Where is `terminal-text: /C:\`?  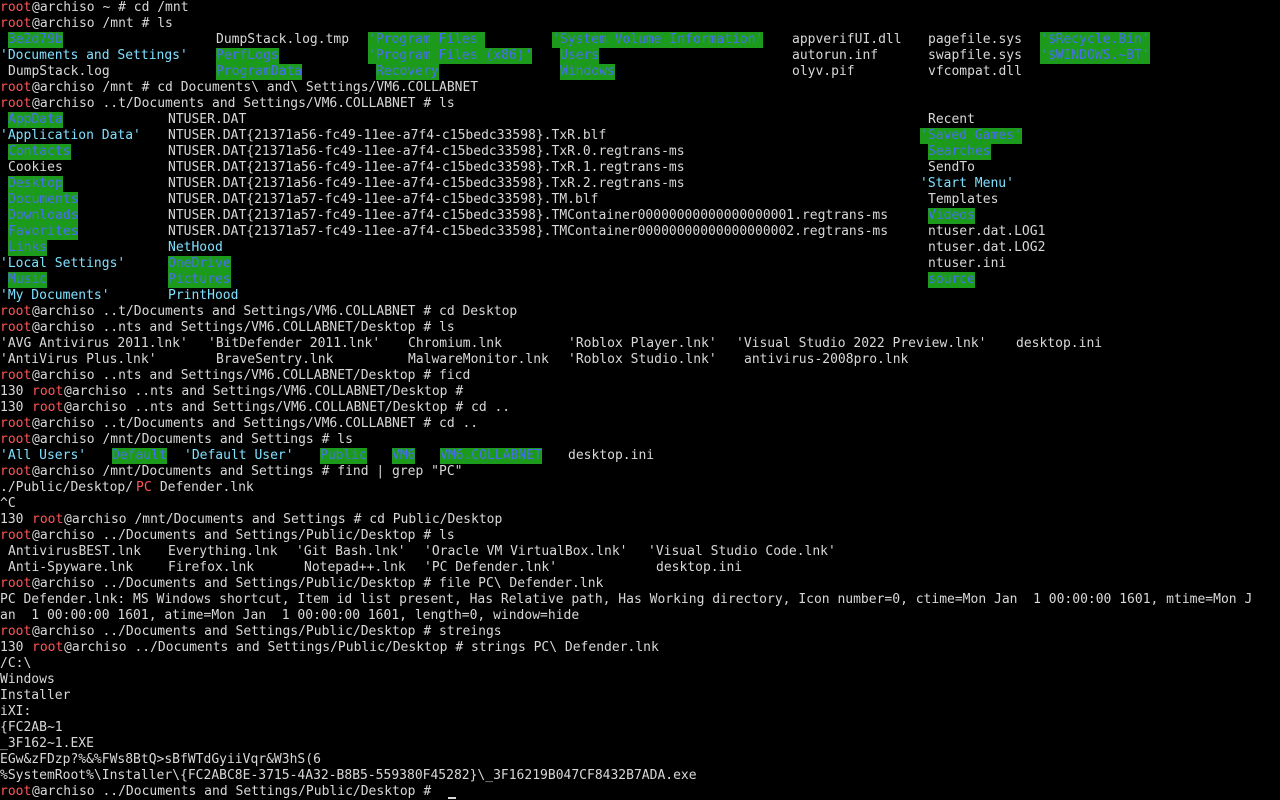 terminal-text: /C:\ is located at coordinates (16, 663).